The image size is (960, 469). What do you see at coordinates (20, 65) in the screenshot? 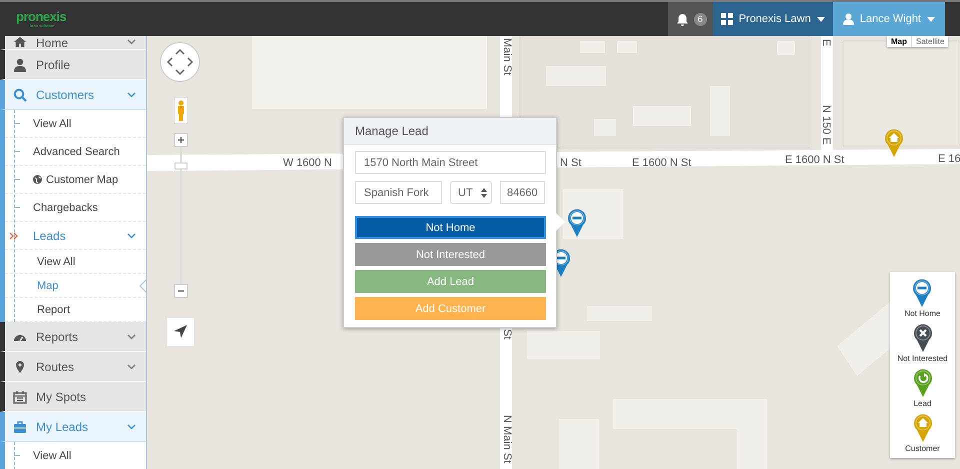
I see `person-icon` at bounding box center [20, 65].